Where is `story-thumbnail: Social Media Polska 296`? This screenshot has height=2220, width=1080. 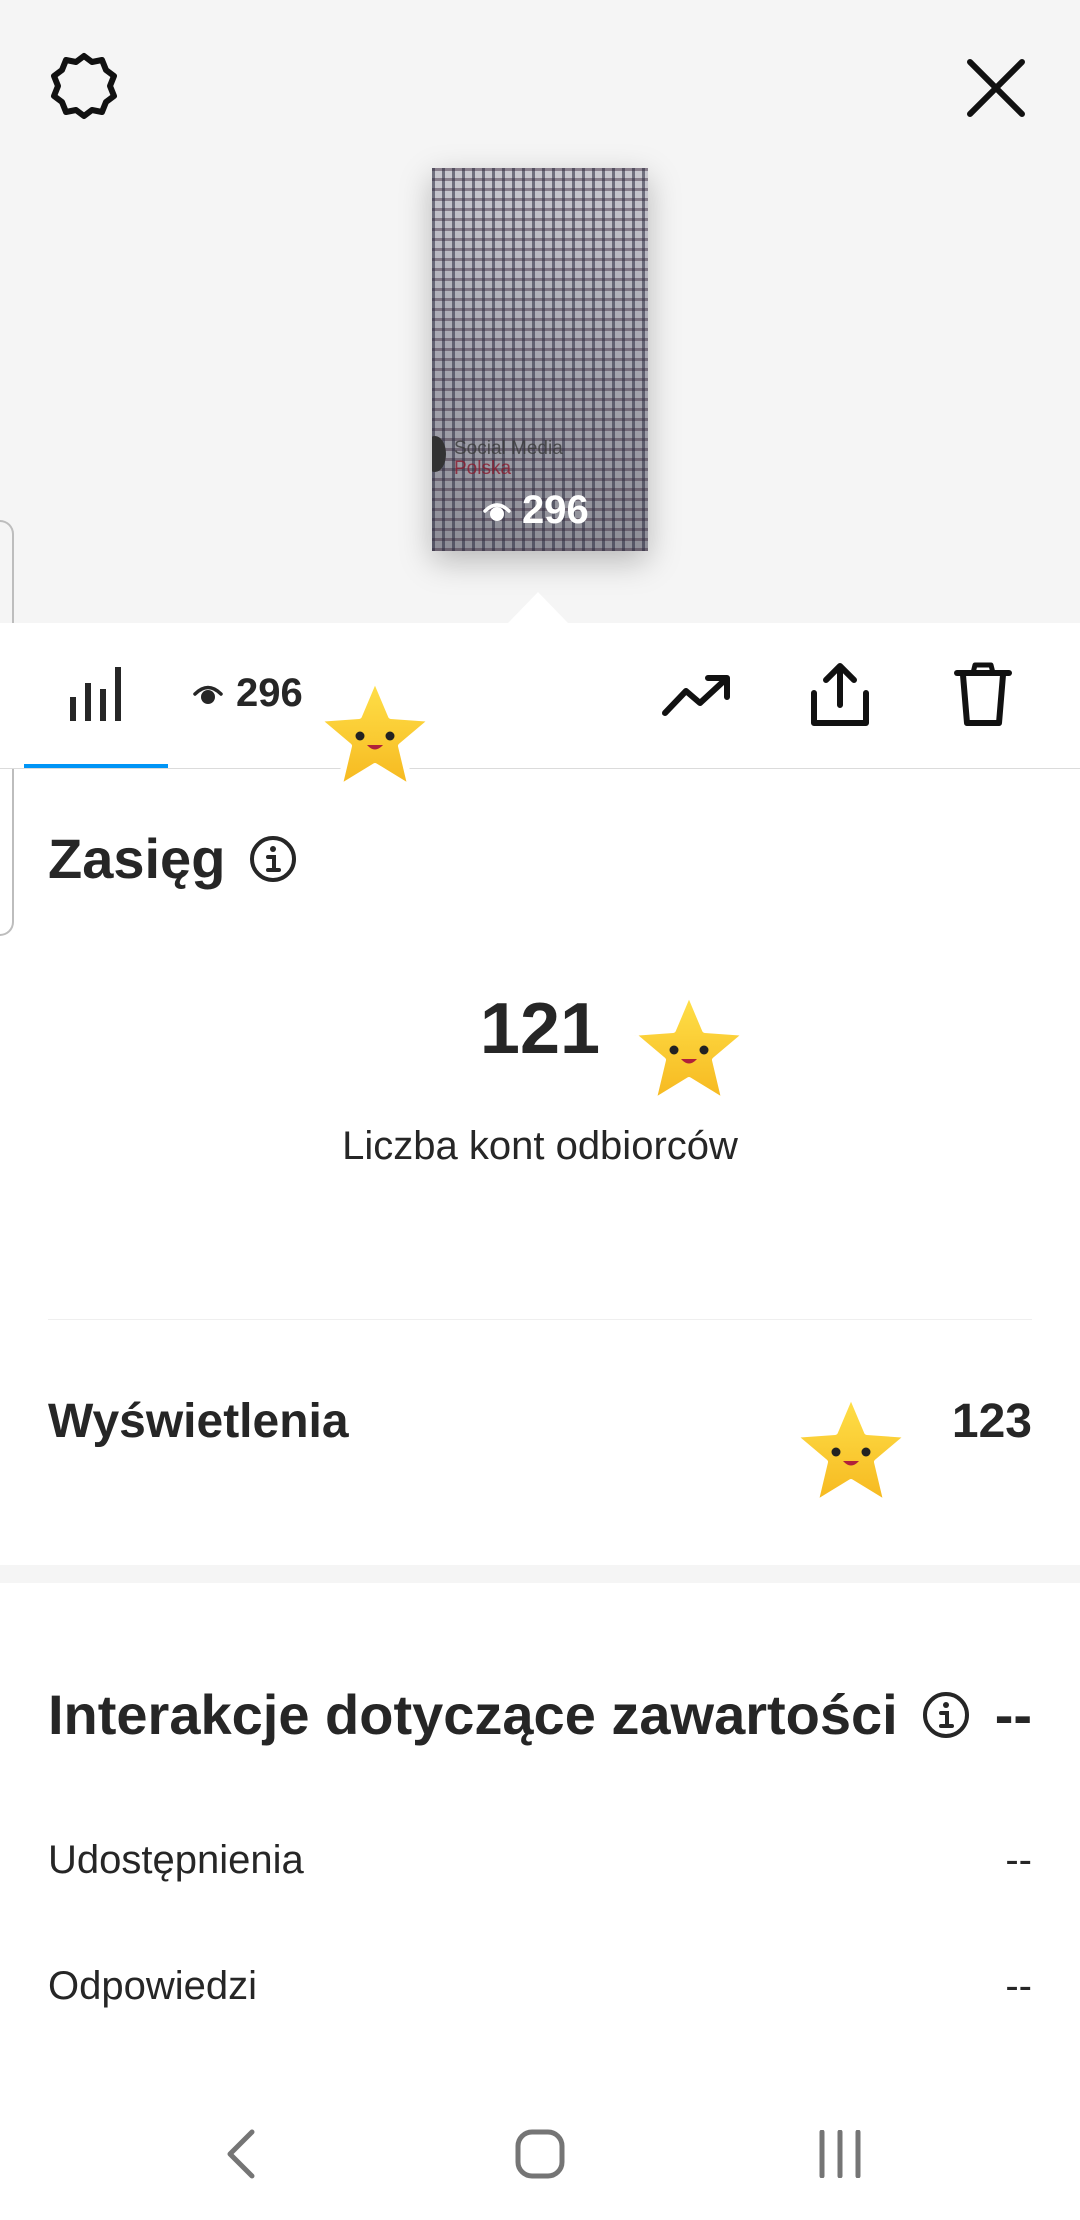 story-thumbnail: Social Media Polska 296 is located at coordinates (540, 359).